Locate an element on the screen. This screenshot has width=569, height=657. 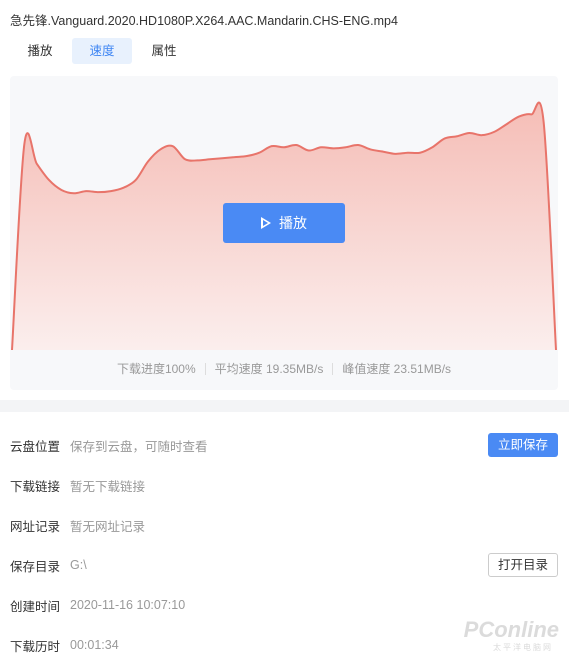
detail-tabs: 播放 速度 属性 is located at coordinates (103, 51).